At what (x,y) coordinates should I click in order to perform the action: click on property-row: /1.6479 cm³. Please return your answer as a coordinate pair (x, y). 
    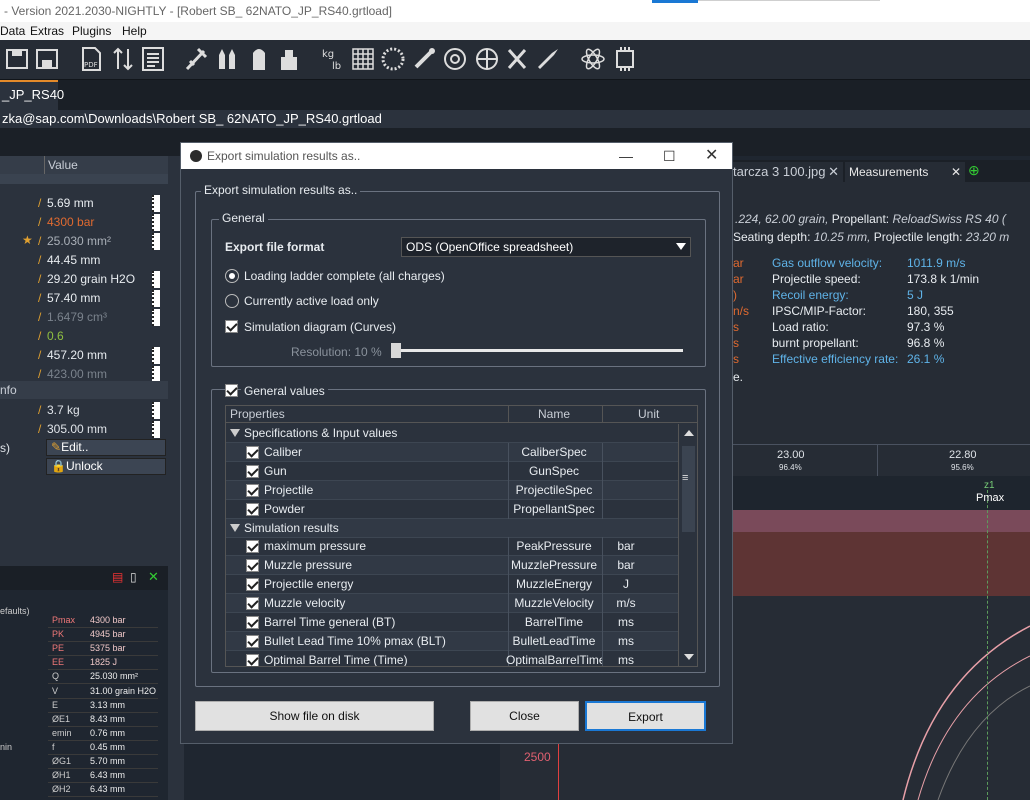
    Looking at the image, I should click on (84, 317).